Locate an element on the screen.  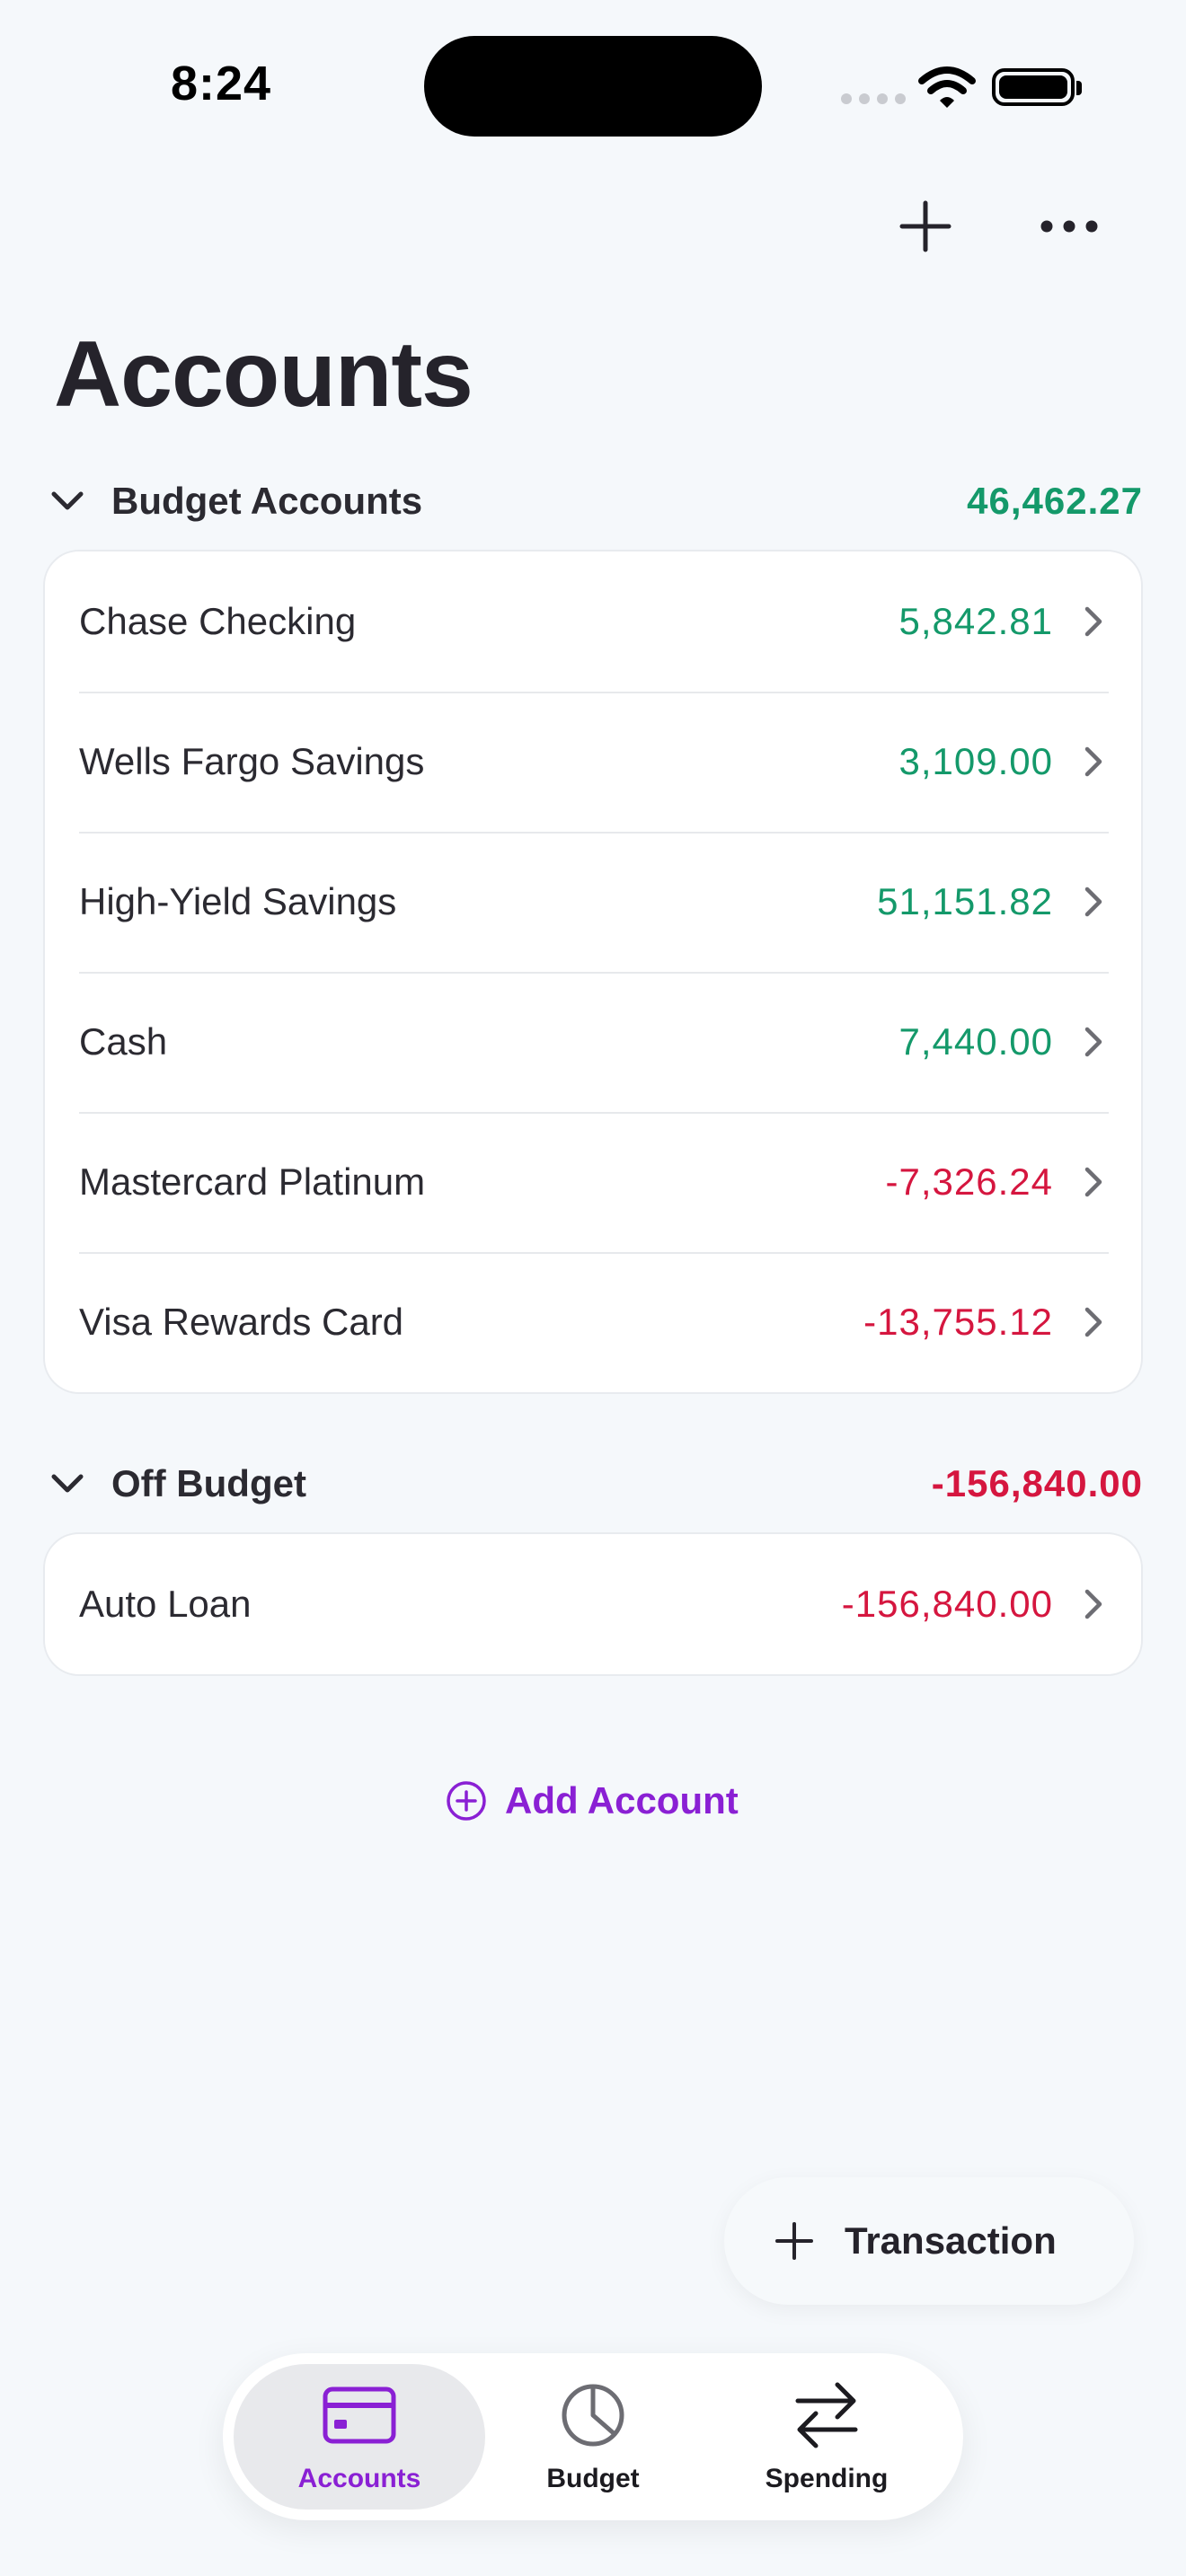
tab-budget: Budget is located at coordinates (593, 2437).